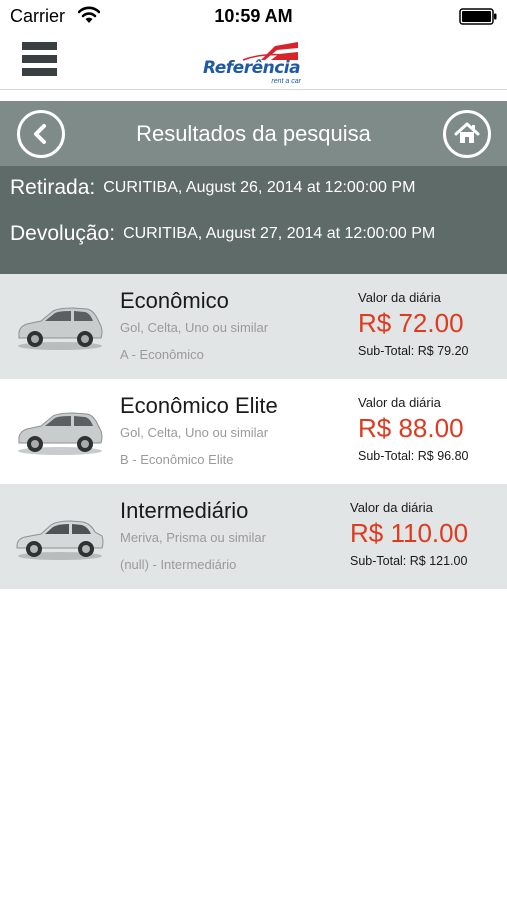 The image size is (507, 900). I want to click on daily-price-value: R$ 110.00, so click(409, 533).